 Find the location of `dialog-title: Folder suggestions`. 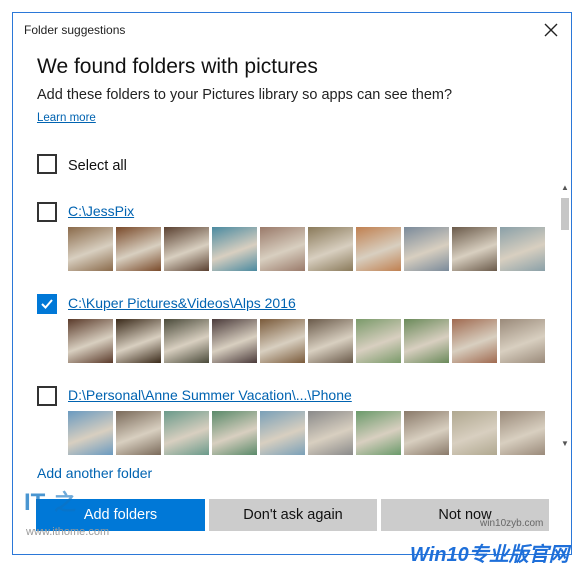

dialog-title: Folder suggestions is located at coordinates (75, 30).